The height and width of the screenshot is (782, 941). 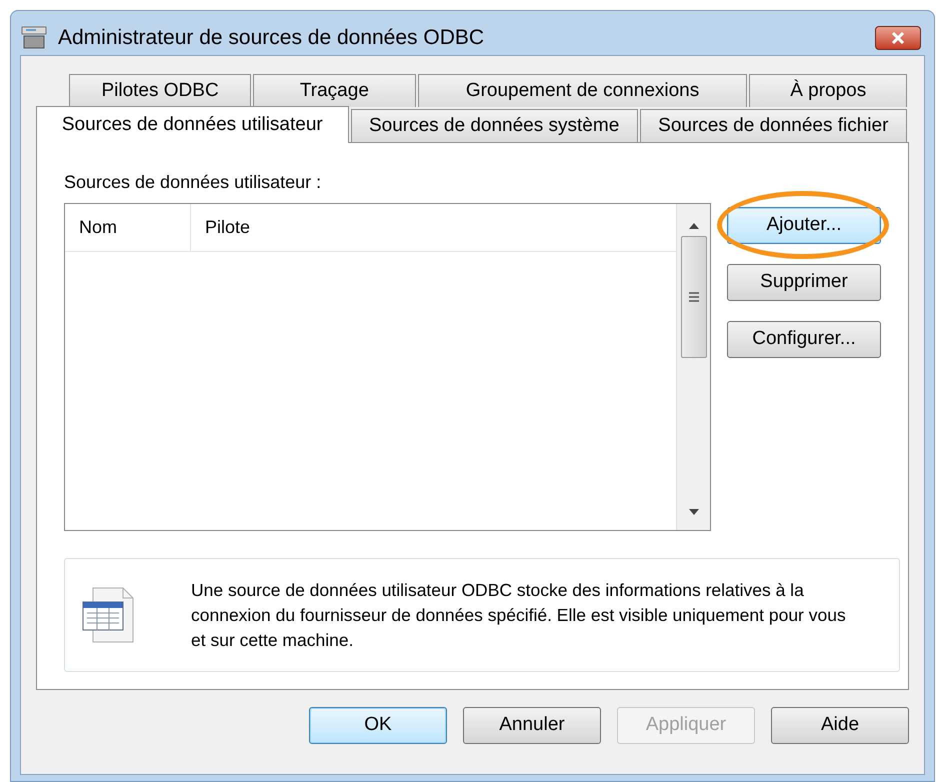 I want to click on close-icon, so click(x=898, y=38).